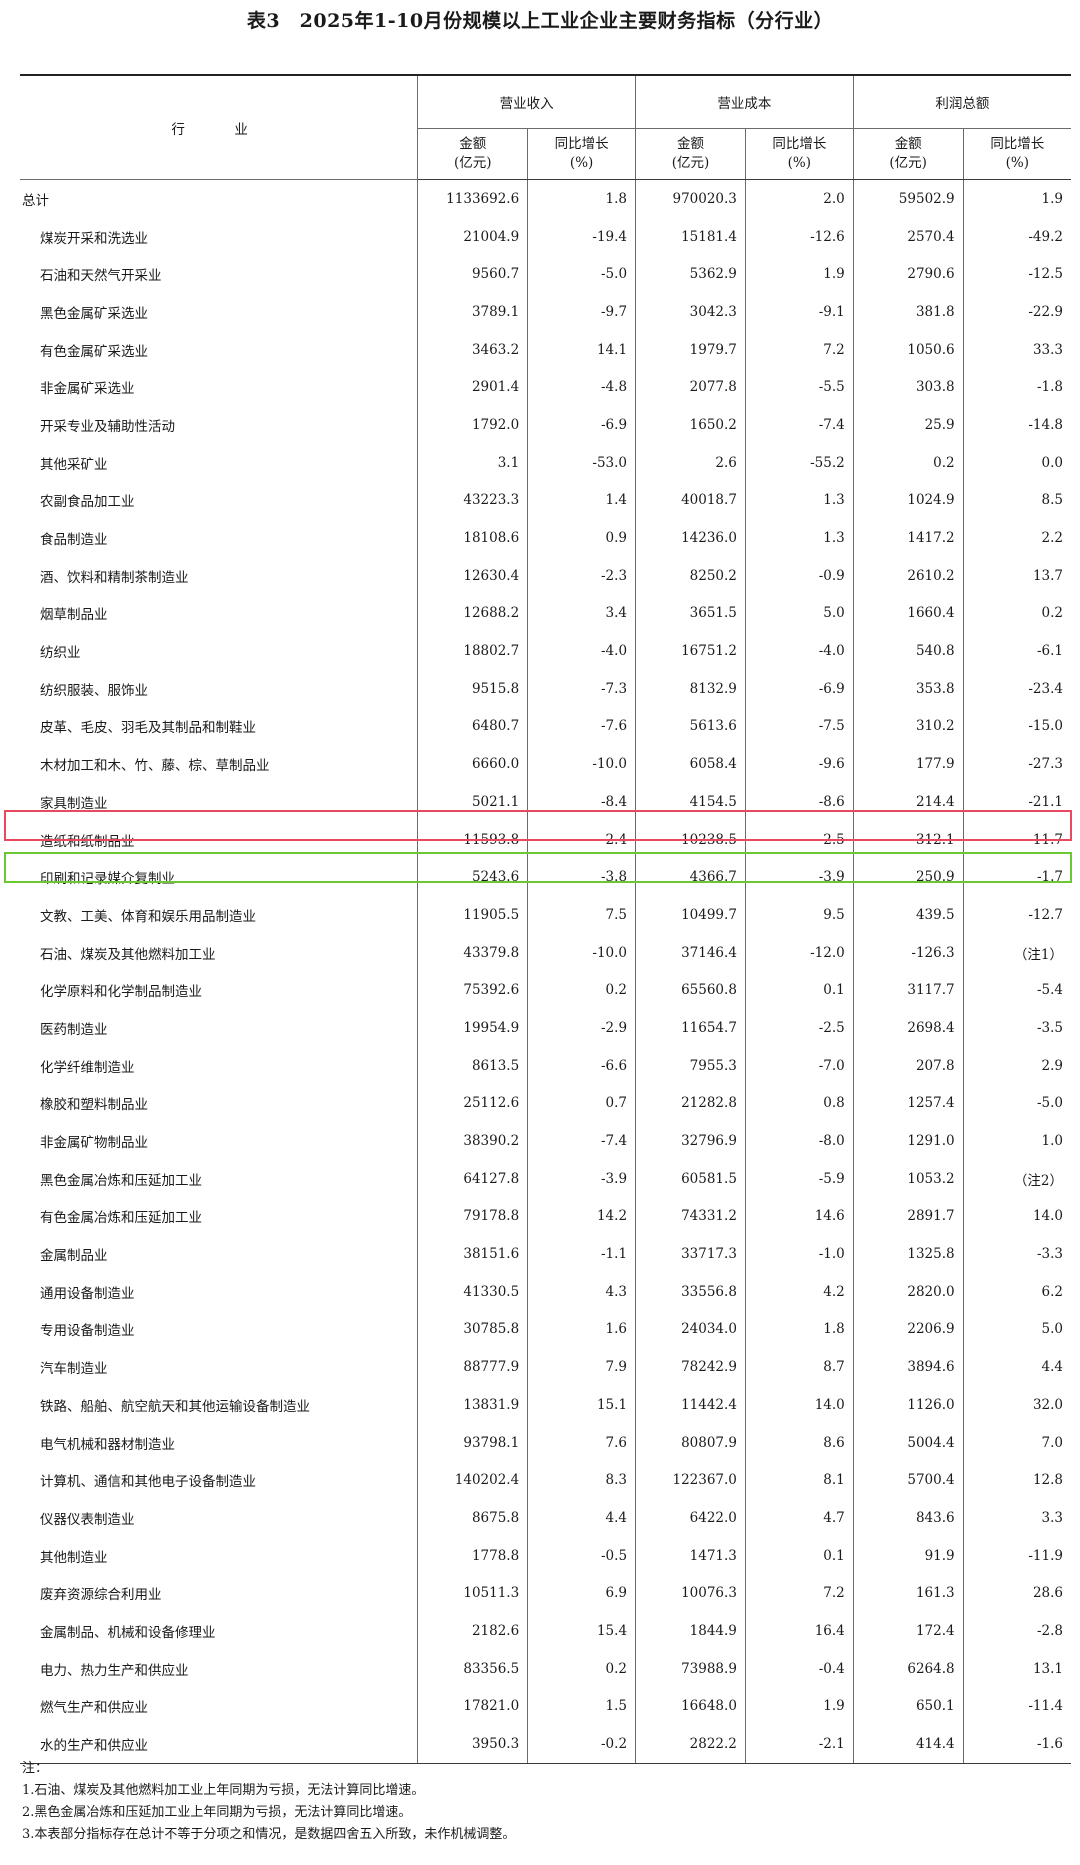  Describe the element at coordinates (908, 1329) in the screenshot. I see `profit-amount: 2206.9` at that location.